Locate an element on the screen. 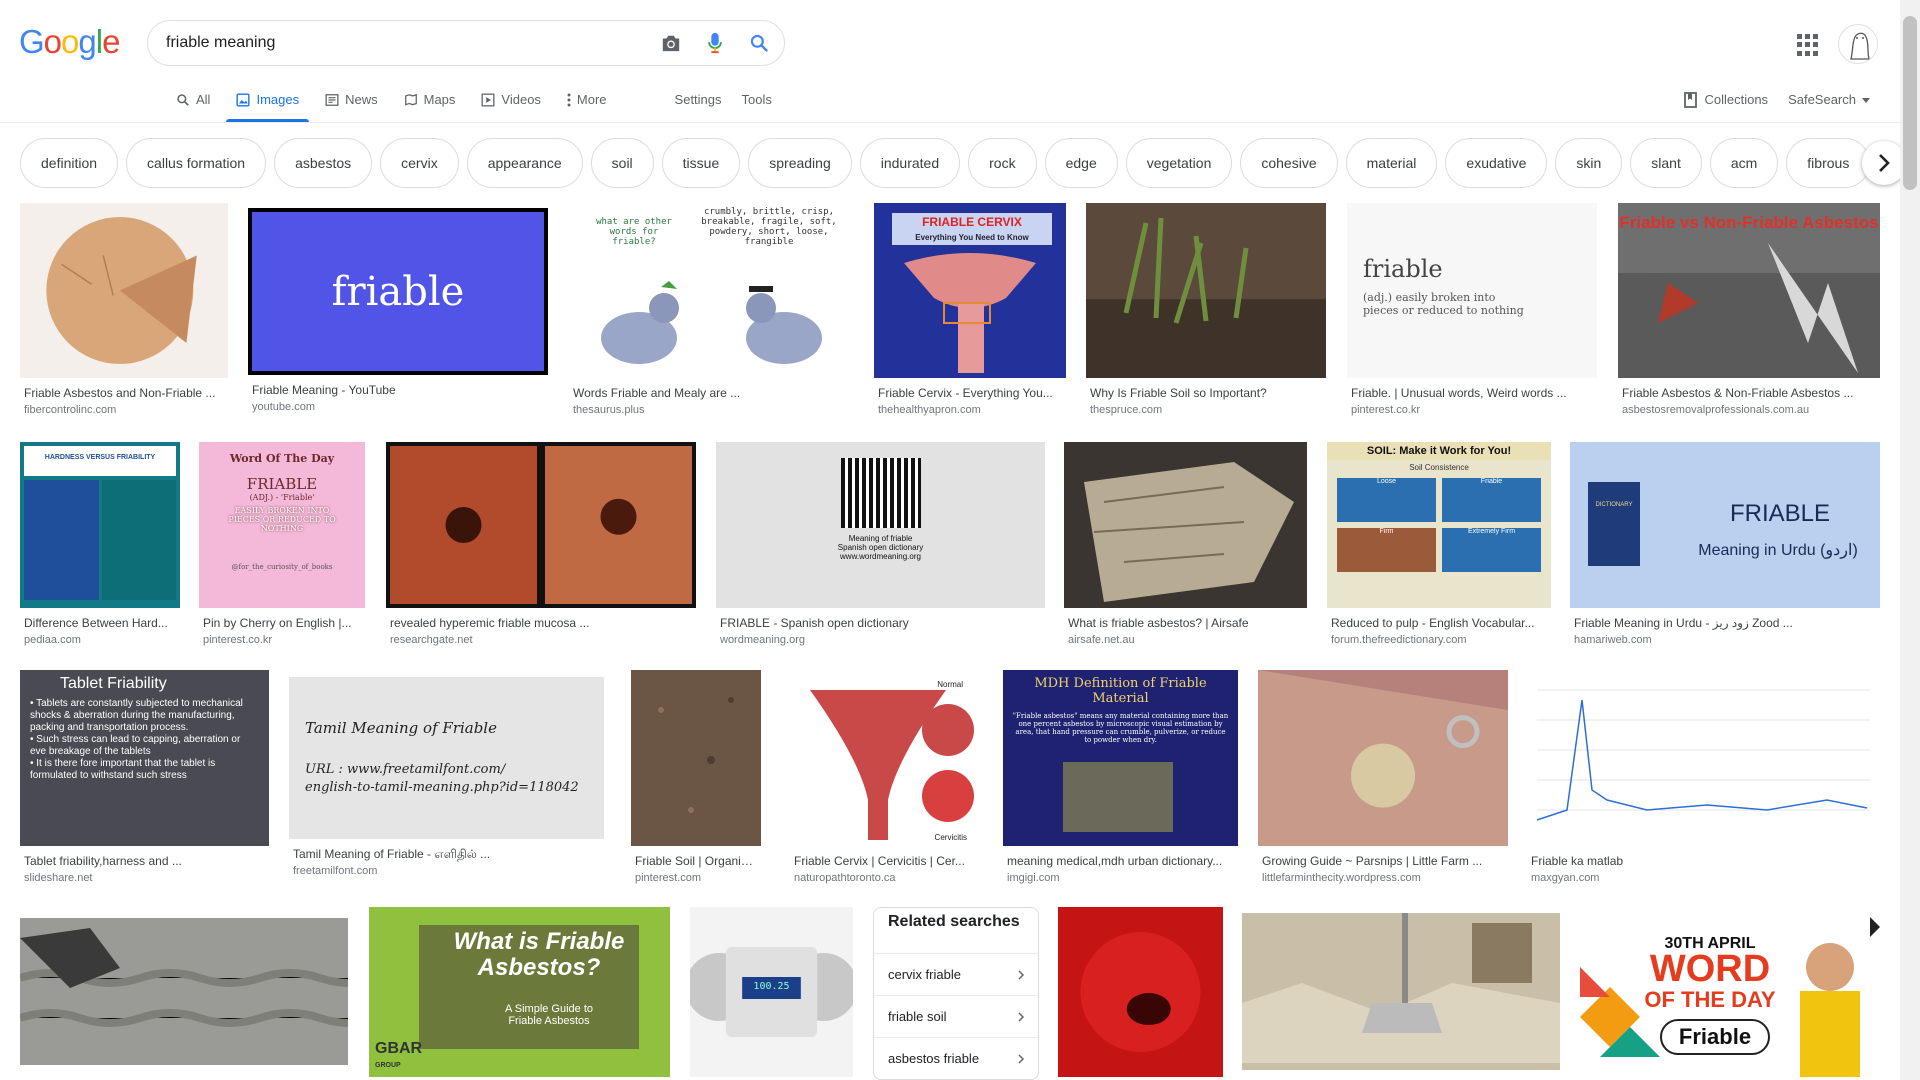 This screenshot has height=1080, width=1920. search-icon is located at coordinates (759, 43).